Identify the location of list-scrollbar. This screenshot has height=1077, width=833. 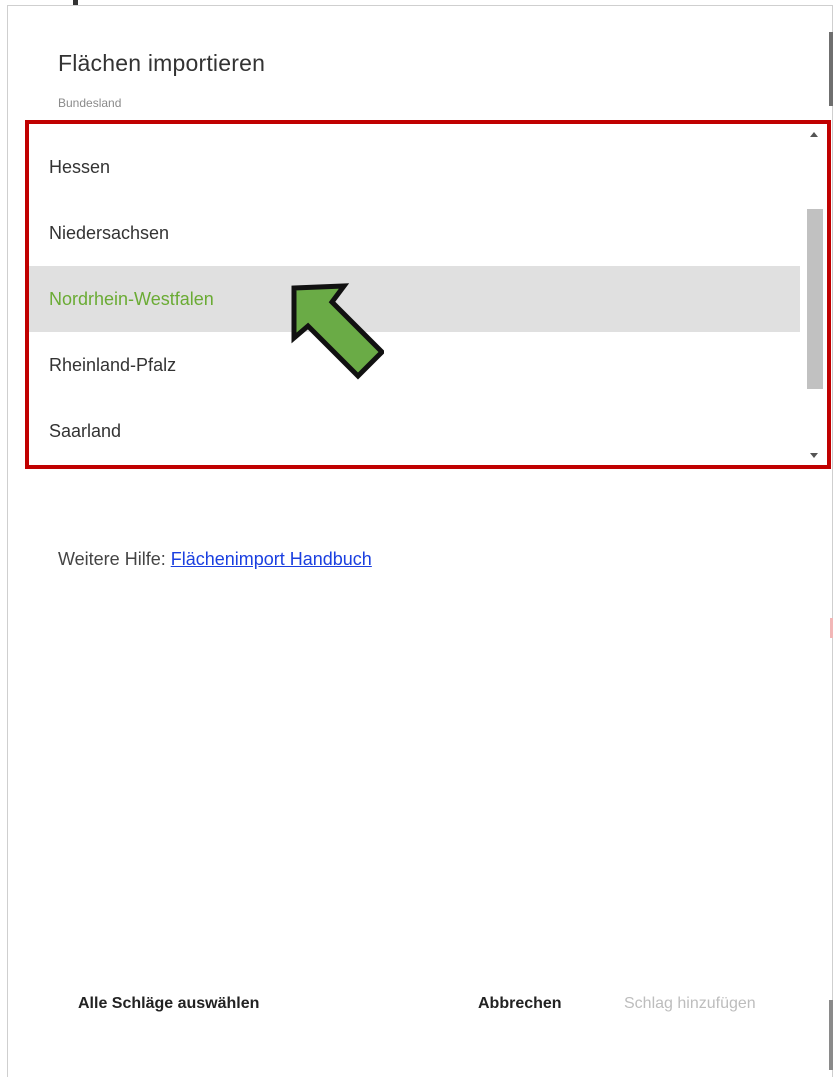
(815, 294).